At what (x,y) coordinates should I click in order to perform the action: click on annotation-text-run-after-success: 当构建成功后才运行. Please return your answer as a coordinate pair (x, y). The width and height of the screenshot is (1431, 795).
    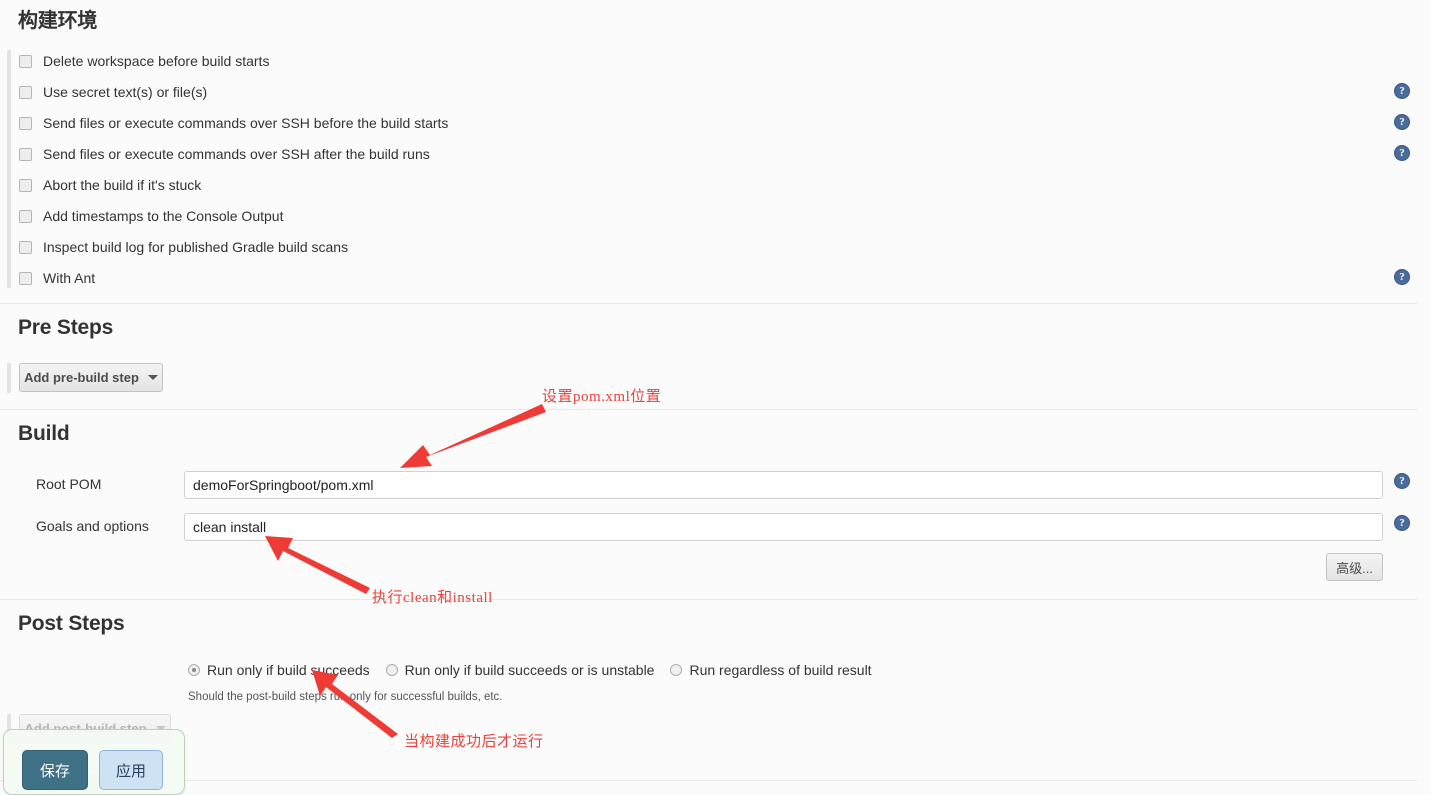
    Looking at the image, I should click on (474, 742).